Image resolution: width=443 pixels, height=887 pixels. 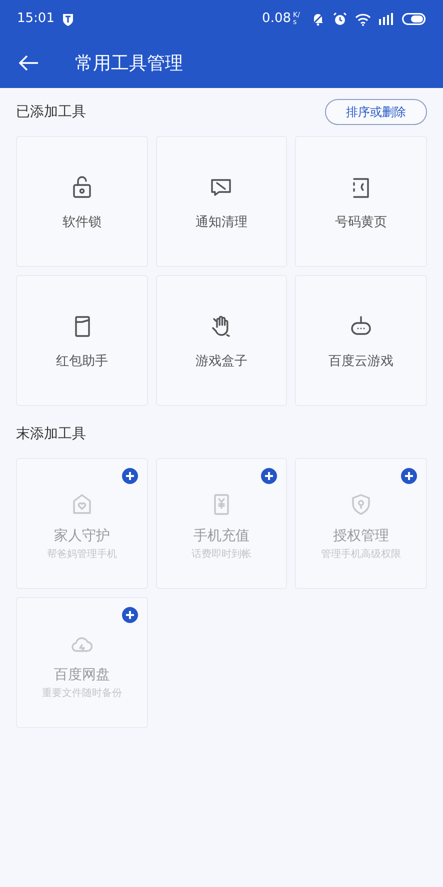 What do you see at coordinates (68, 19) in the screenshot?
I see `shield-icon` at bounding box center [68, 19].